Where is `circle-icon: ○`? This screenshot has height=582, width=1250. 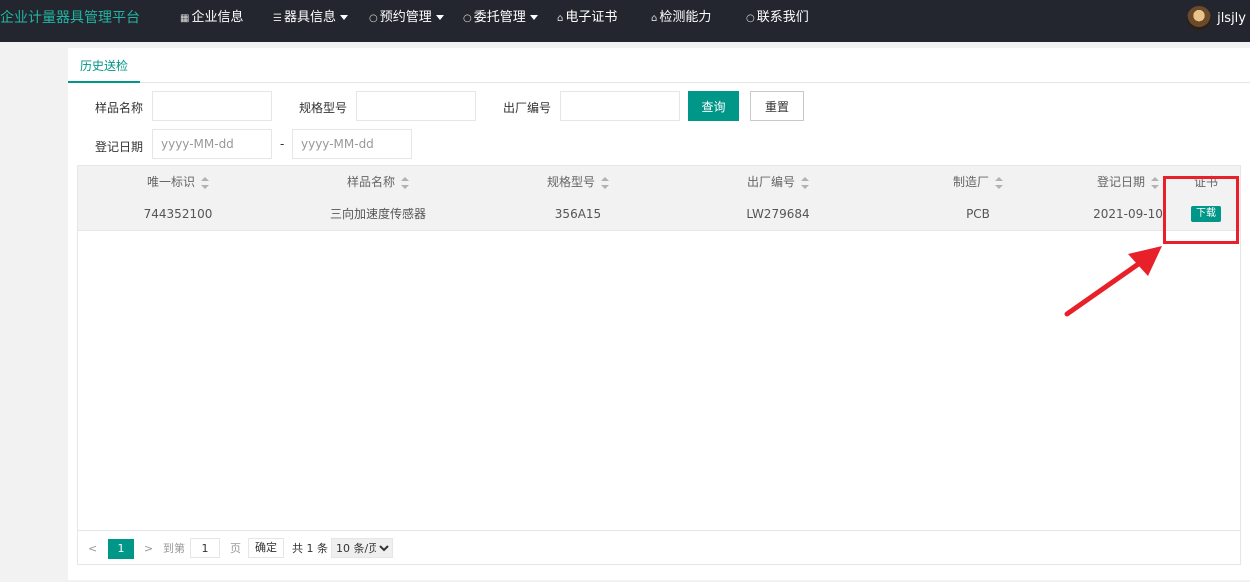 circle-icon: ○ is located at coordinates (750, 18).